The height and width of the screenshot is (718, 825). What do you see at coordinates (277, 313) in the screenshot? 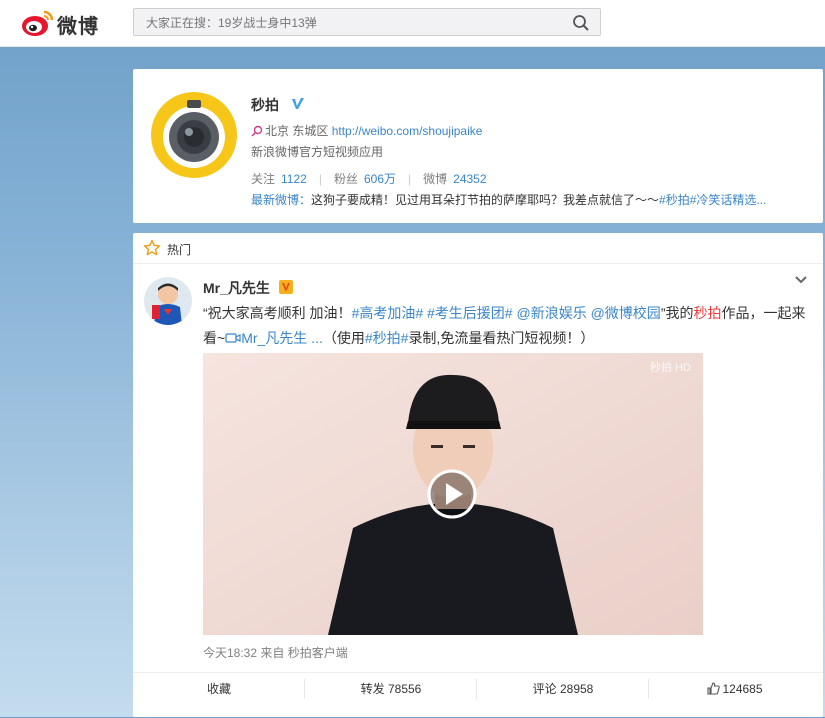
I see `post-text-part: “祝大家高考顺利 加油！` at bounding box center [277, 313].